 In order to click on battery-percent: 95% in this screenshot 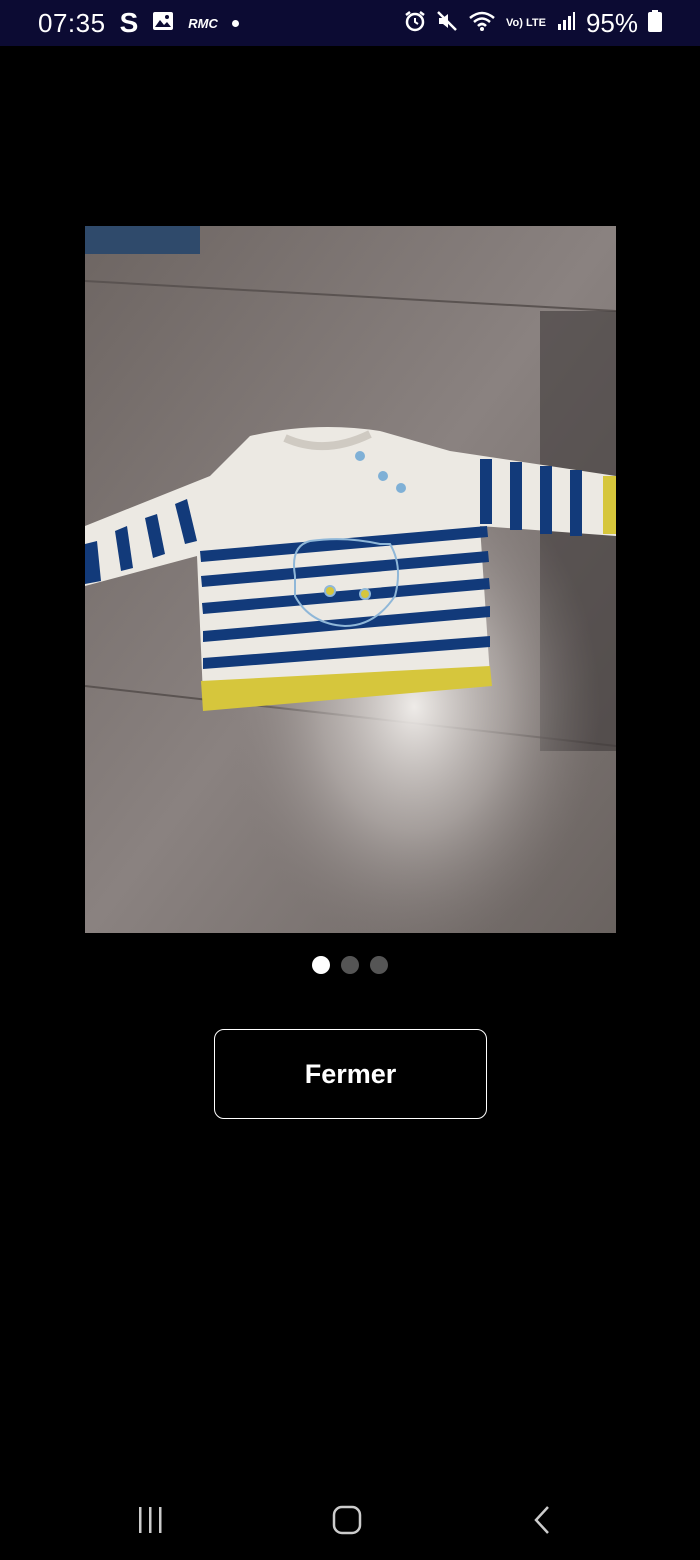, I will do `click(611, 22)`.